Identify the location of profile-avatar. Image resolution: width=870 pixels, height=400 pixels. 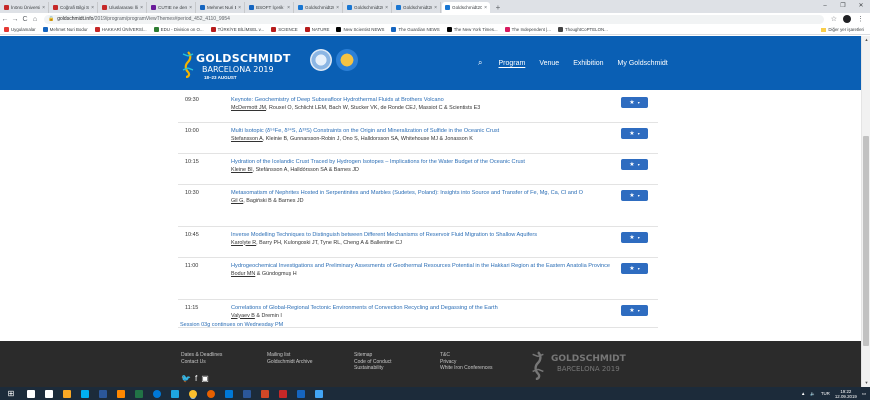
(847, 19).